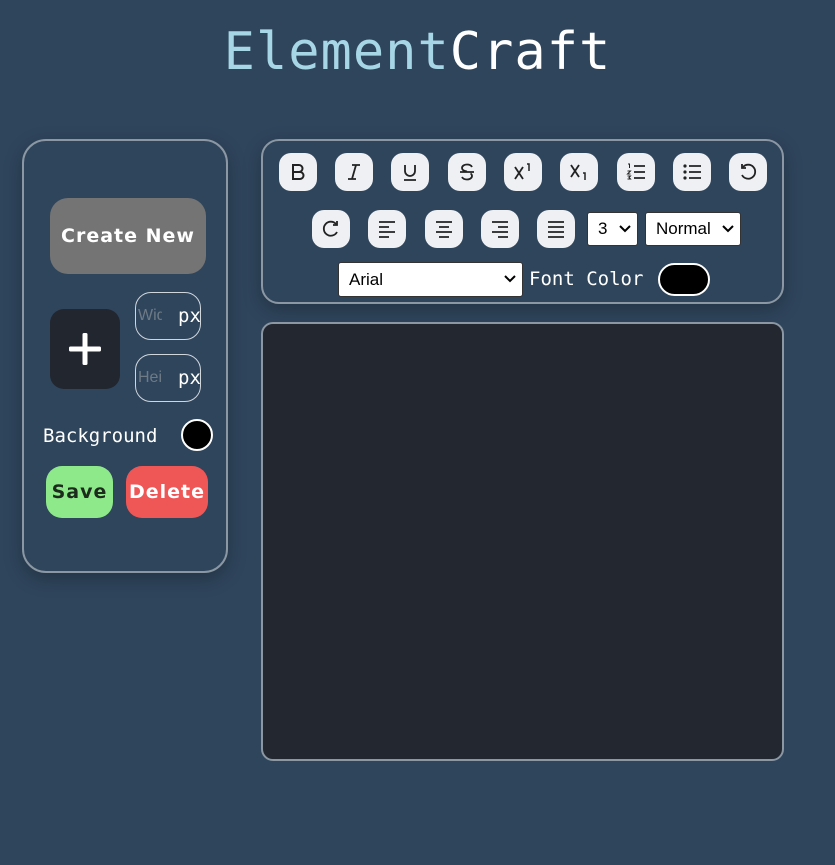 This screenshot has height=865, width=835. I want to click on align-right-button, so click(500, 229).